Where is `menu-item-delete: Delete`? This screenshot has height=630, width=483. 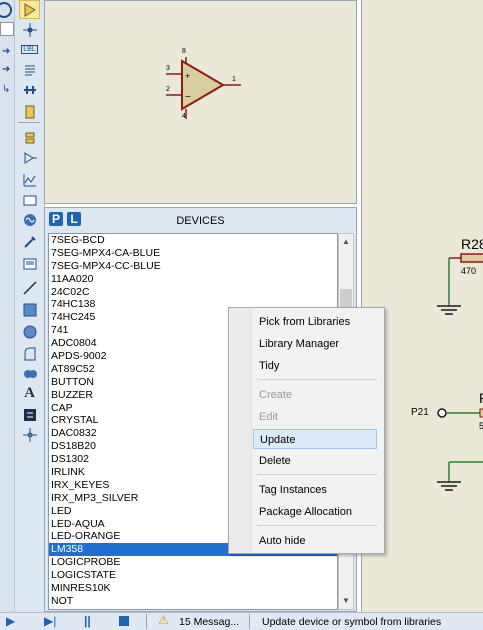
menu-item-delete: Delete is located at coordinates (315, 461).